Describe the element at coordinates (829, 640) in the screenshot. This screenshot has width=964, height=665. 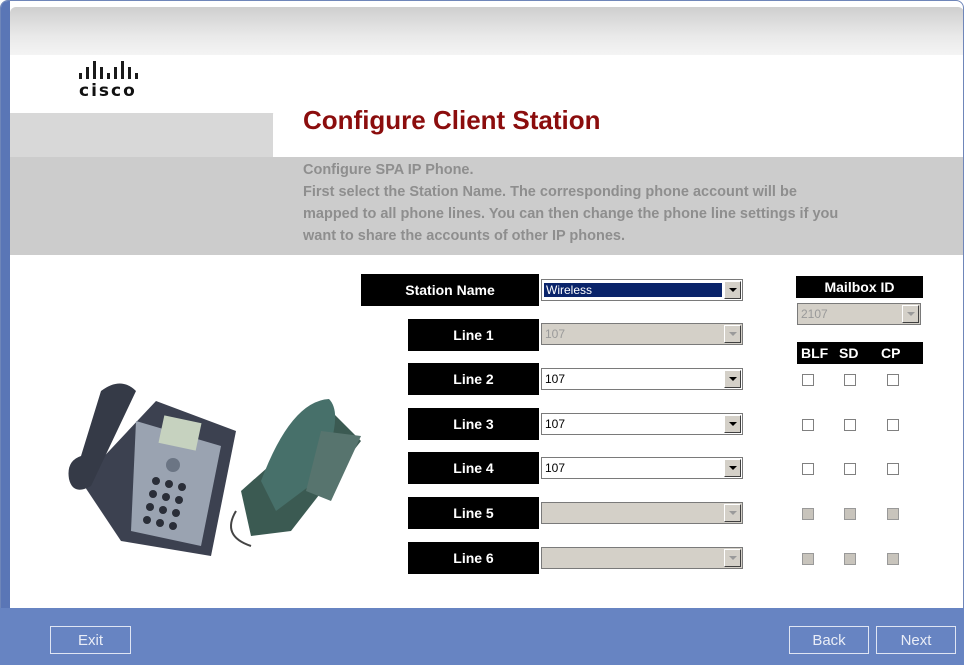
I see `back-button: Back` at that location.